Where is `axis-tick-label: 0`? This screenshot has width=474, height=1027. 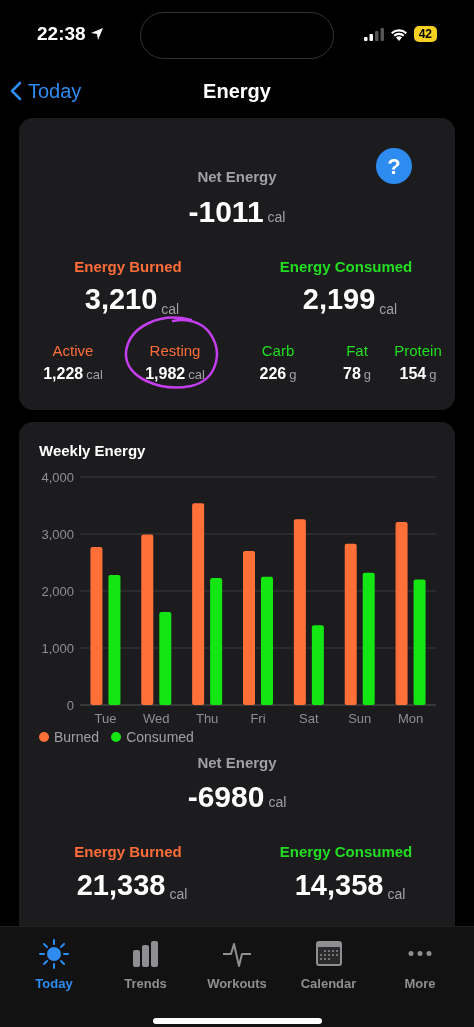
axis-tick-label: 0 is located at coordinates (70, 705).